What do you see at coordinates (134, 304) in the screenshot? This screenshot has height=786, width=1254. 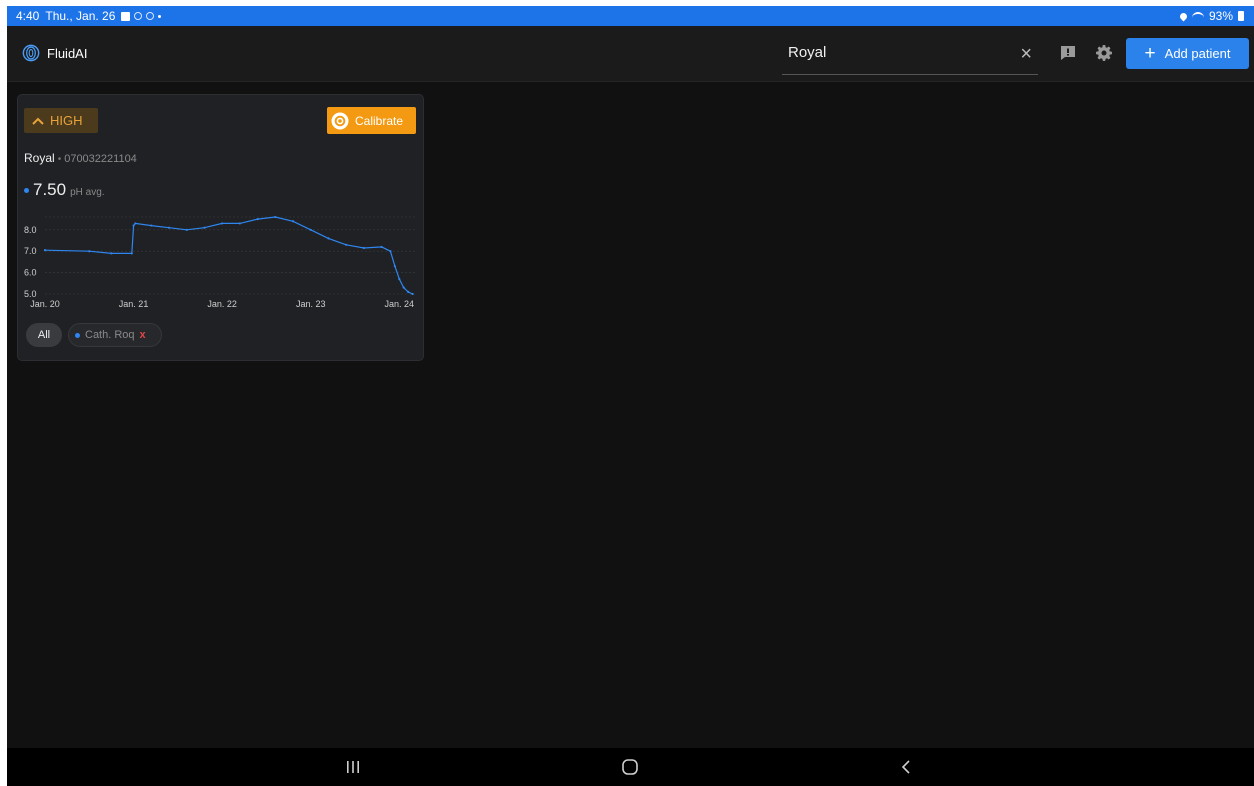 I see `x-tick-label: Jan. 21` at bounding box center [134, 304].